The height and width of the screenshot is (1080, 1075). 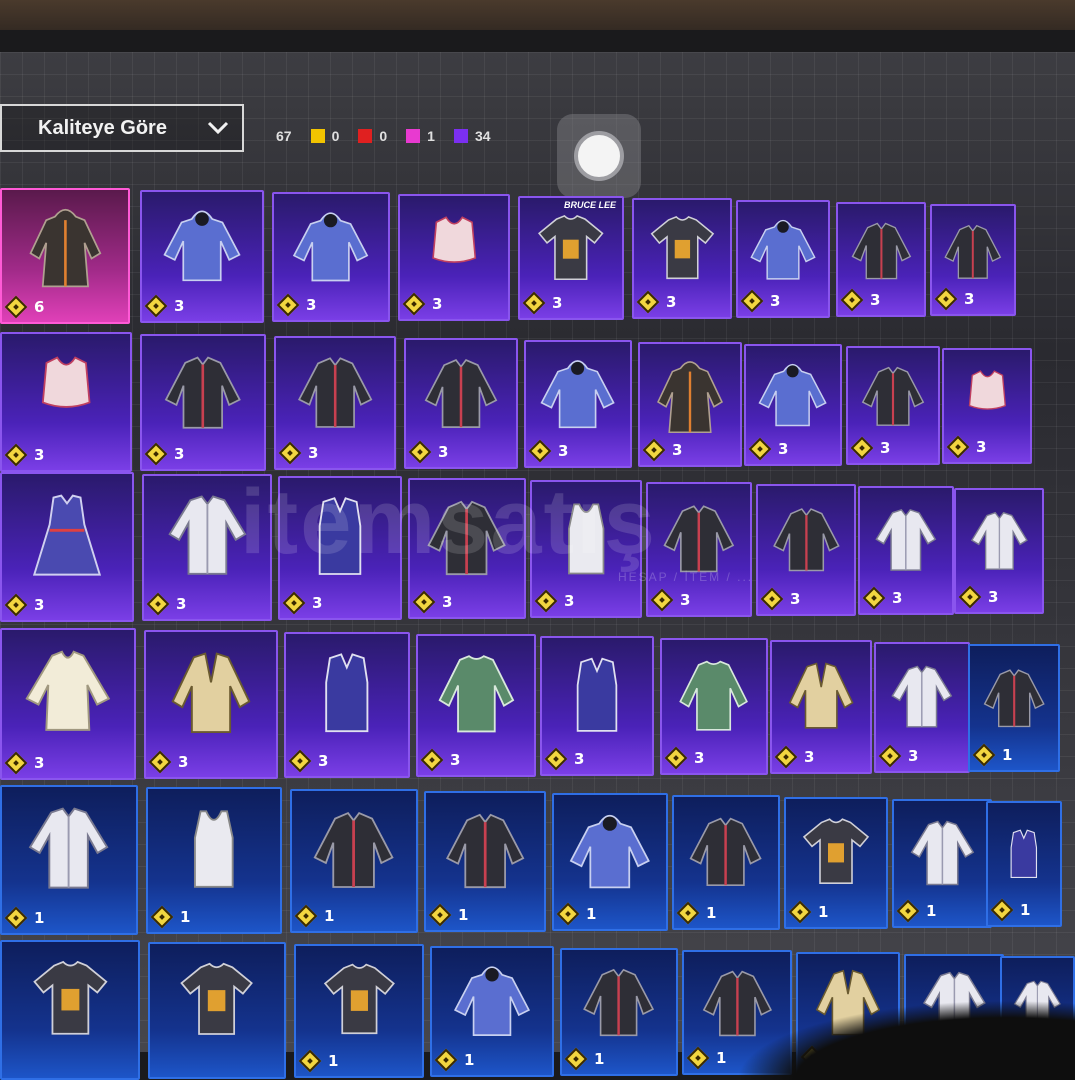 What do you see at coordinates (690, 396) in the screenshot?
I see `long-coat-icon` at bounding box center [690, 396].